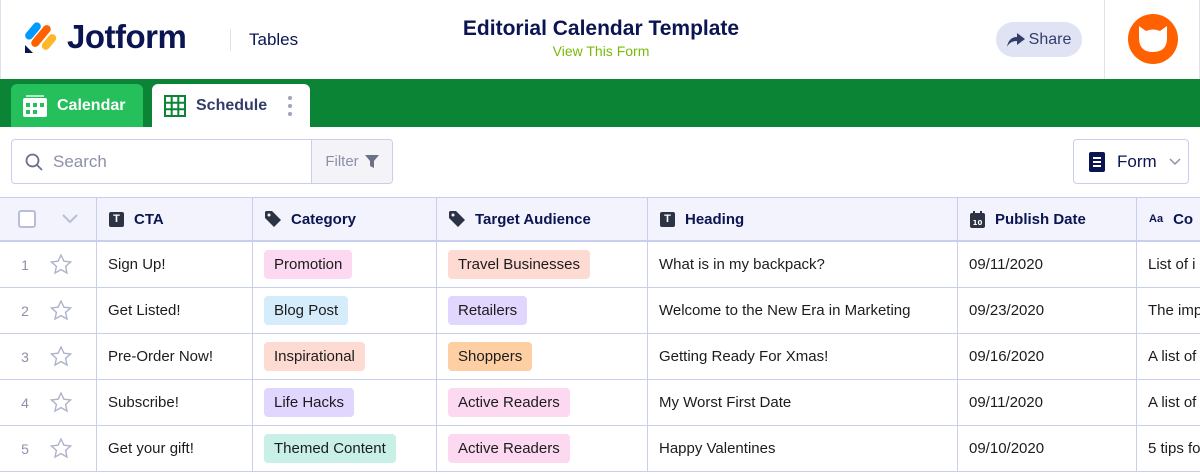 Image resolution: width=1200 pixels, height=474 pixels. Describe the element at coordinates (978, 223) in the screenshot. I see `svg-text: 10` at that location.